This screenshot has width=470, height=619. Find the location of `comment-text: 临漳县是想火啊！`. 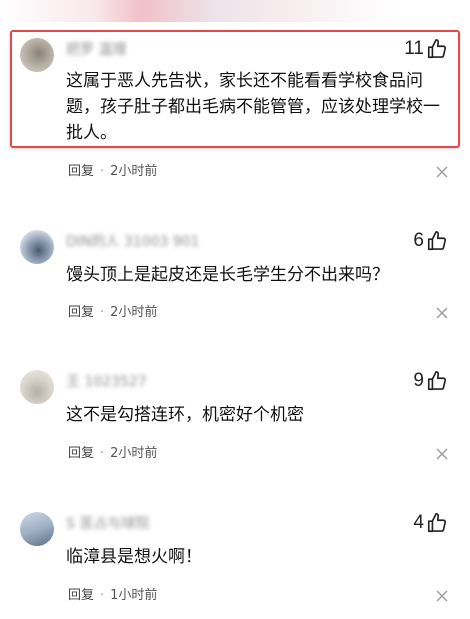

comment-text: 临漳县是想火啊！ is located at coordinates (134, 557).